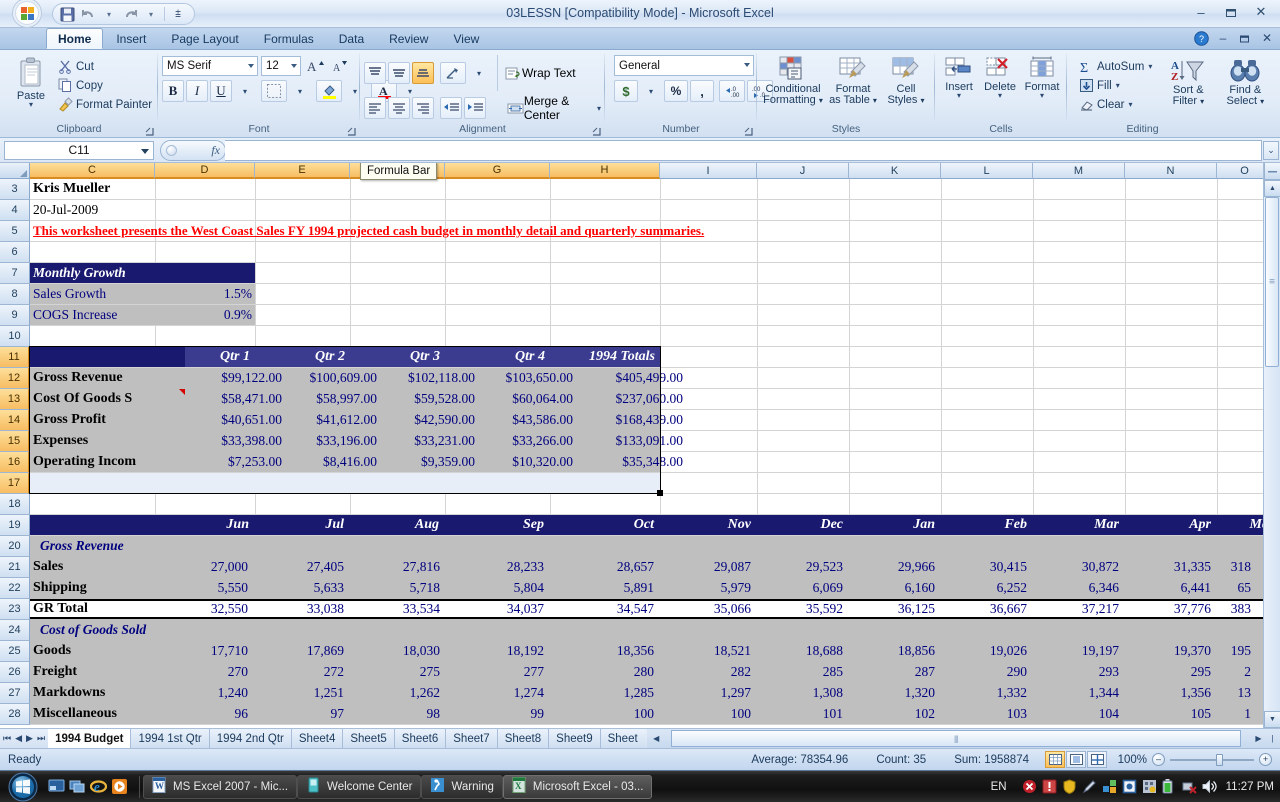 Image resolution: width=1280 pixels, height=802 pixels. I want to click on cell-j23: 35,592, so click(800, 609).